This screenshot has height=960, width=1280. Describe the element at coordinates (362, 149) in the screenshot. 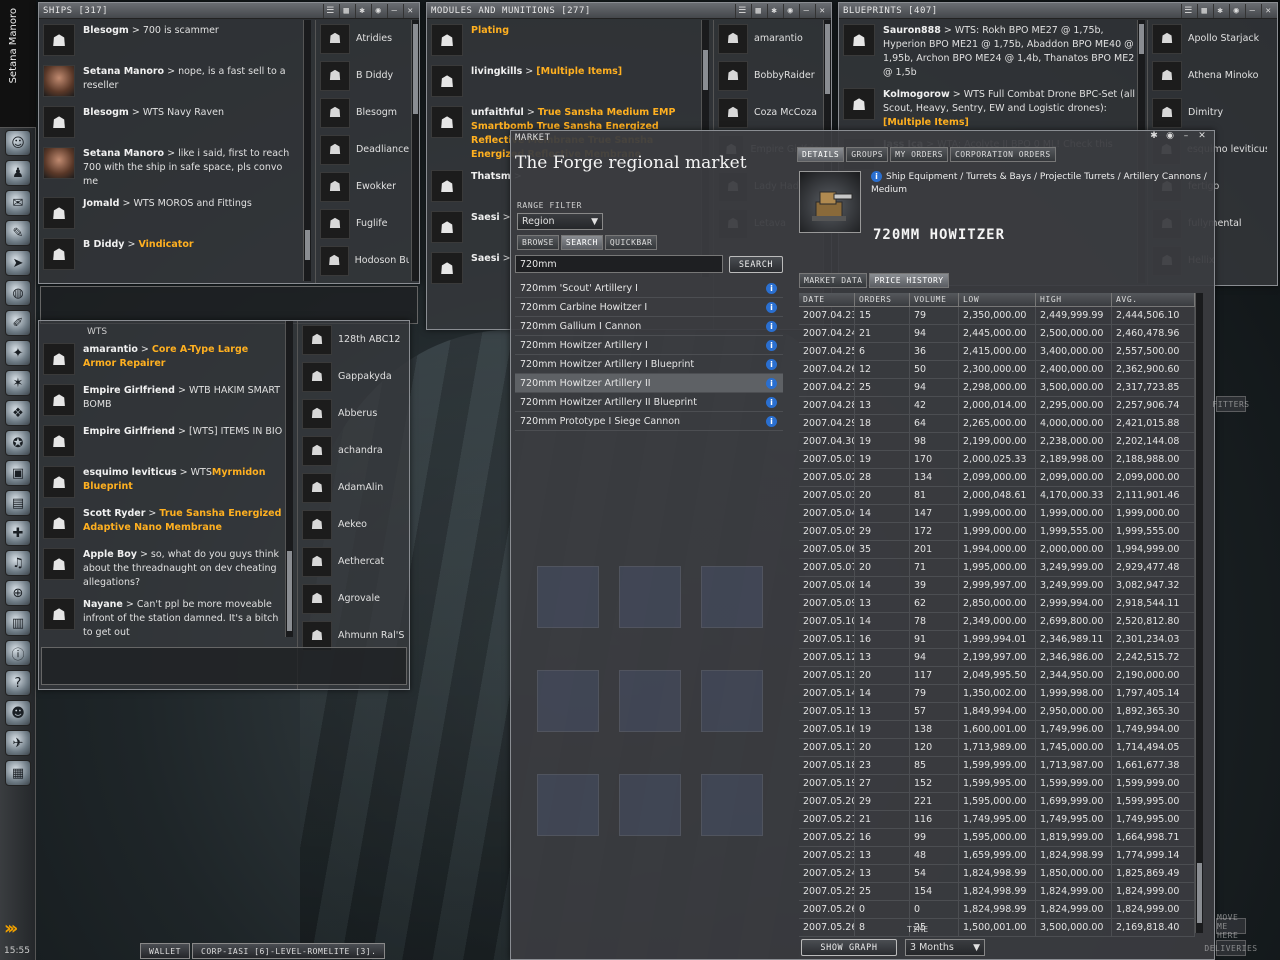

I see `member-item: ☗ Deadliance` at that location.